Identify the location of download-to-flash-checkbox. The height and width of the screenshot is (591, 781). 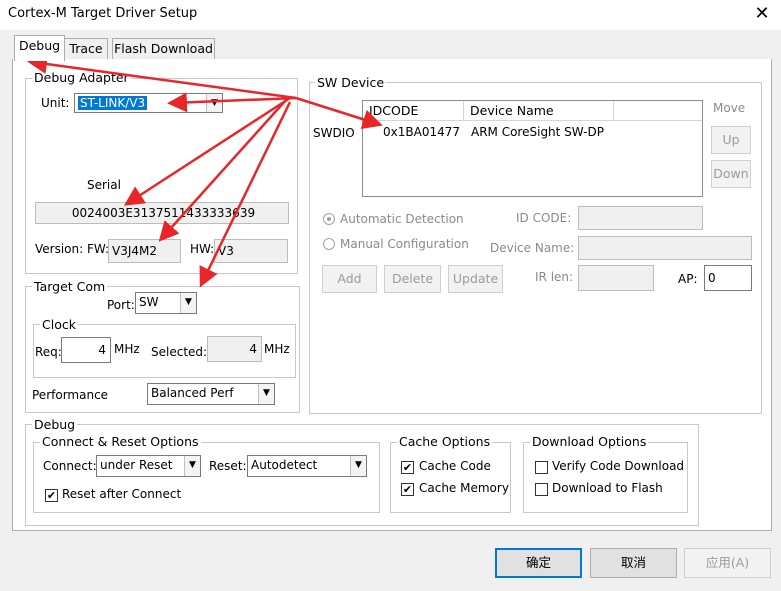
(541, 489).